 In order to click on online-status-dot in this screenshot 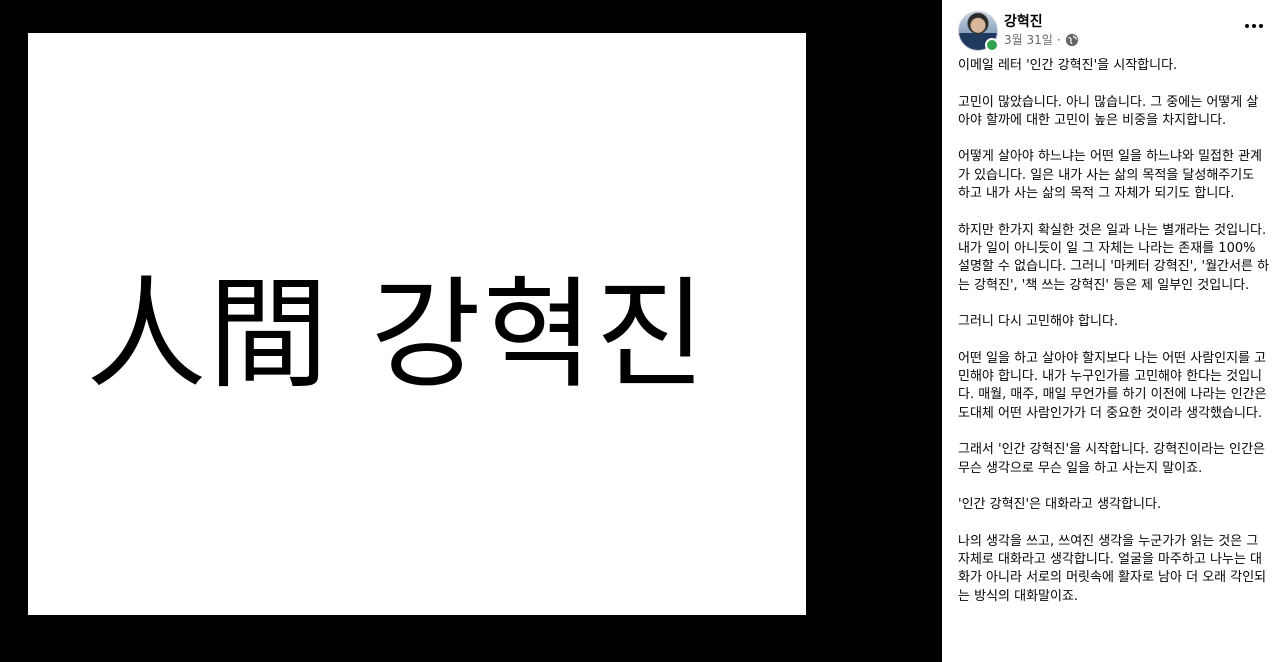, I will do `click(992, 45)`.